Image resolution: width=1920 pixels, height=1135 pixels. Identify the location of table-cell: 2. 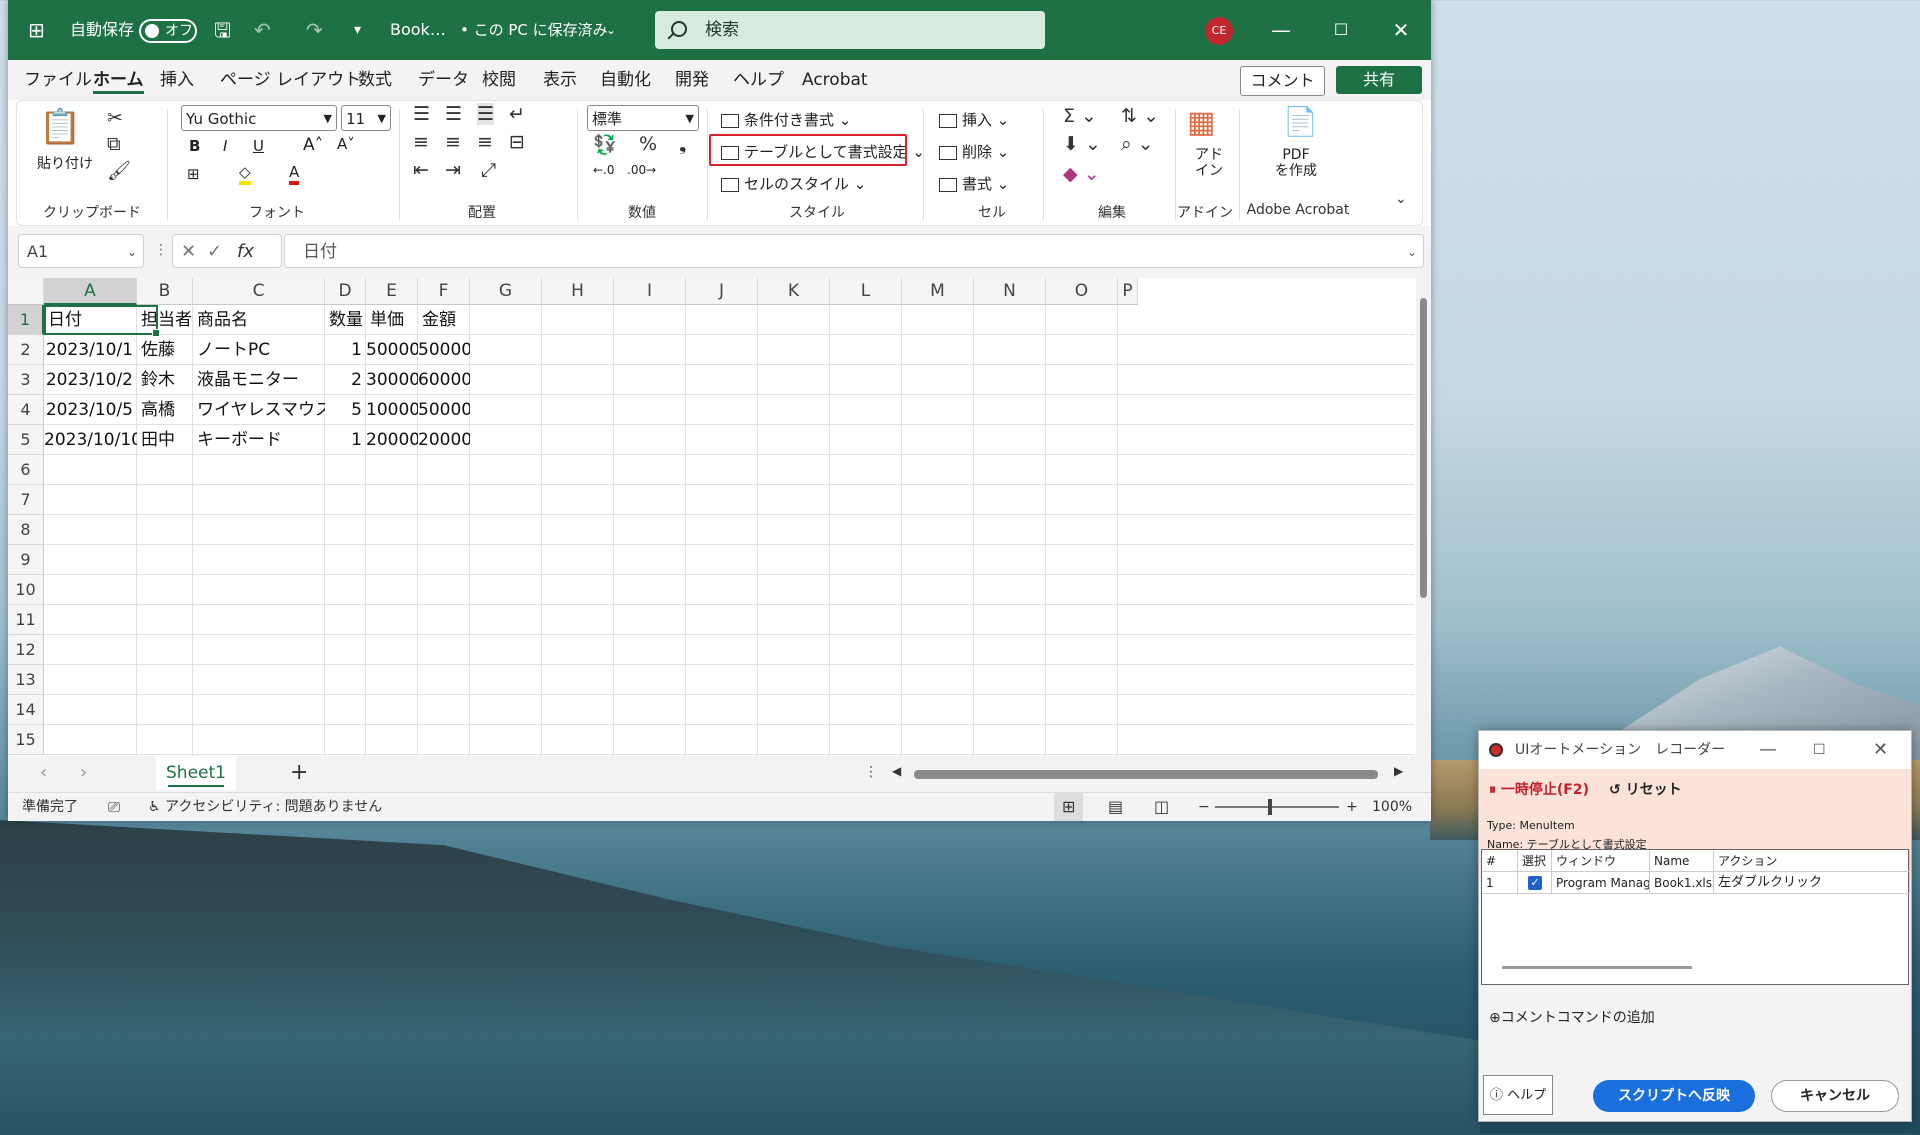
(345, 380).